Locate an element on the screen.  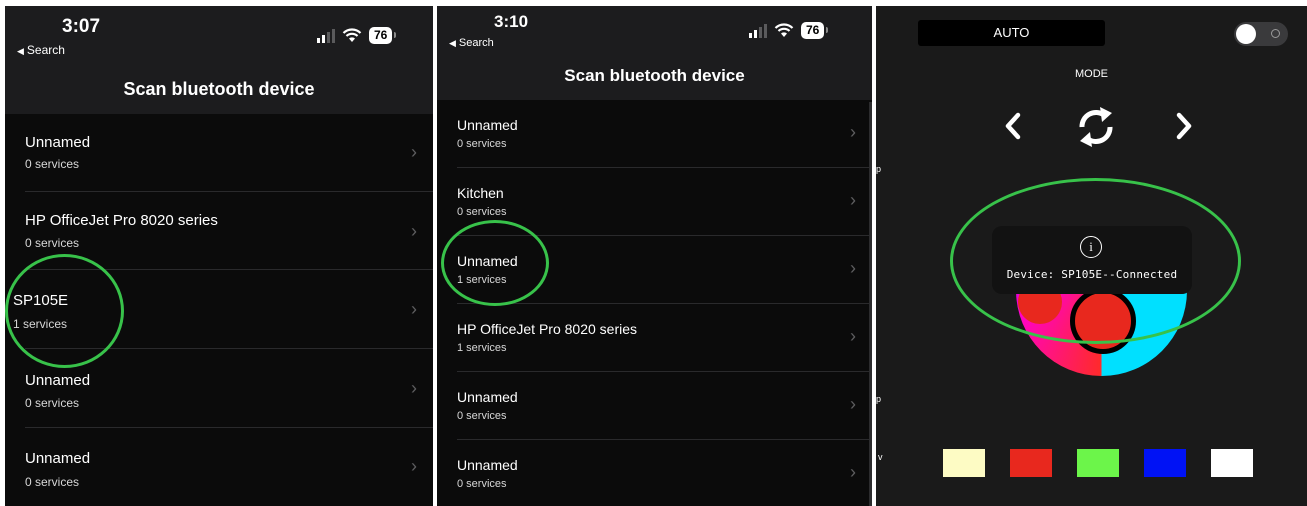
mode-label: MODE is located at coordinates (1091, 74).